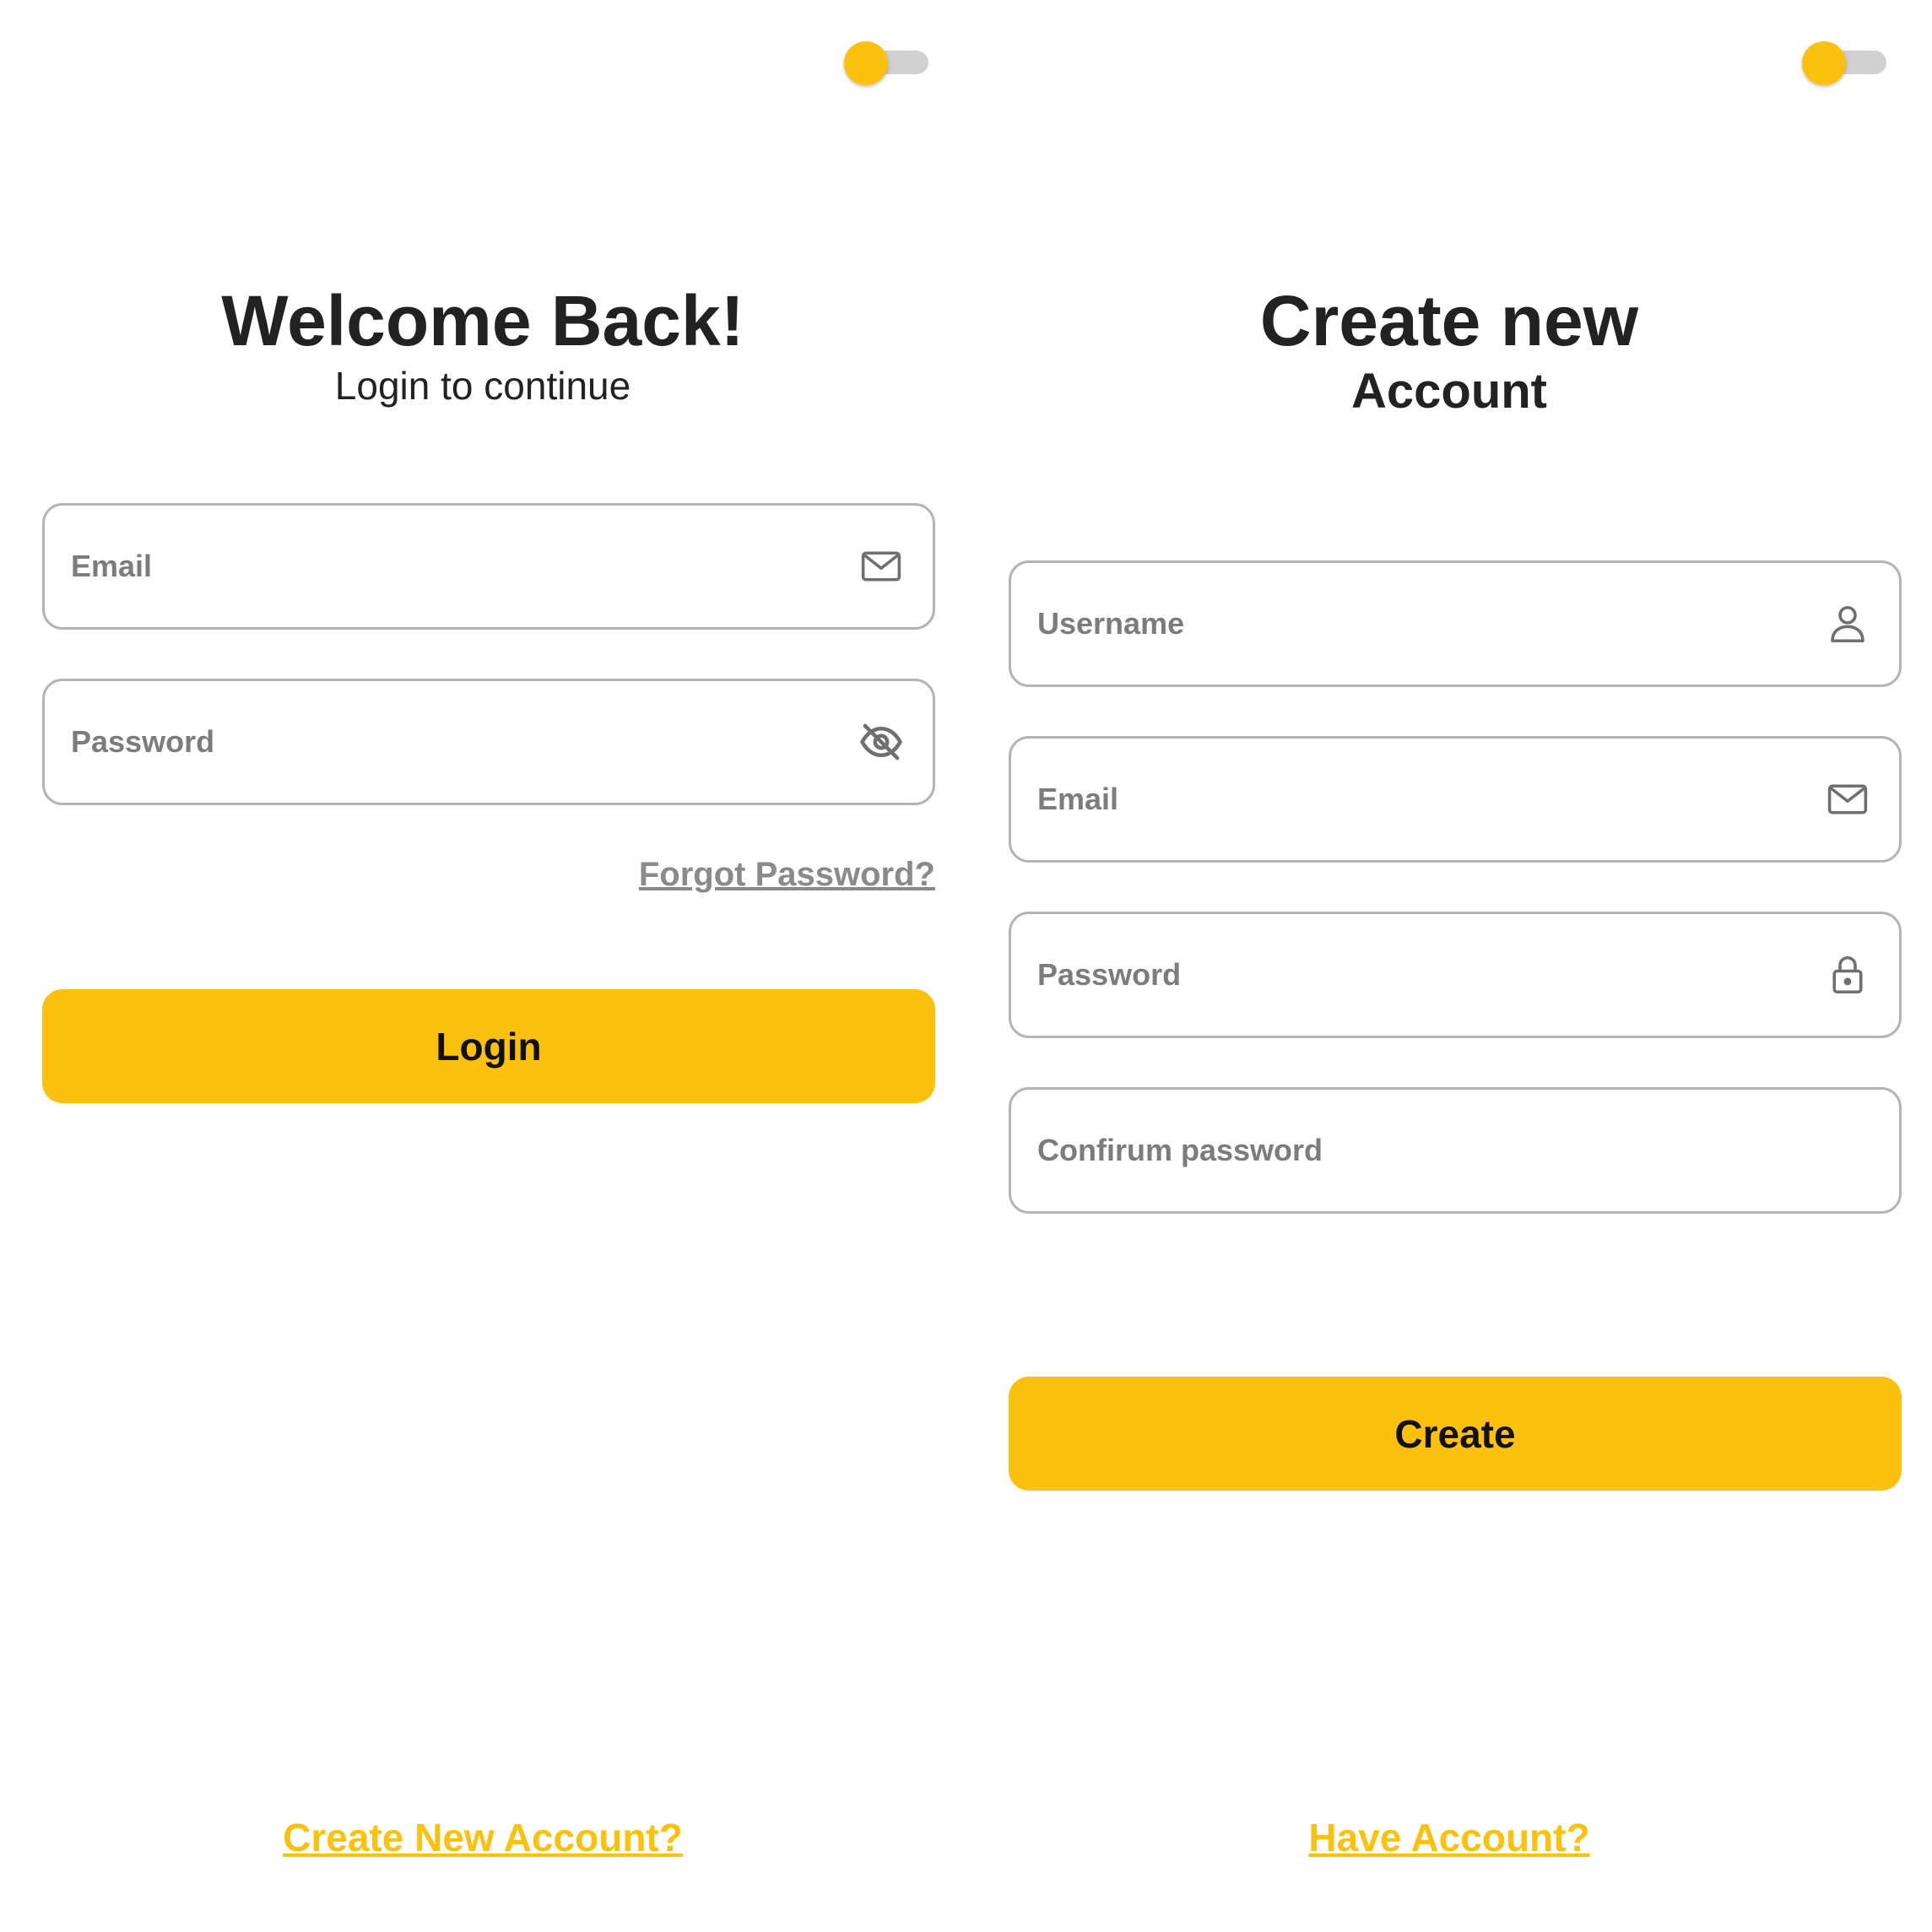 The width and height of the screenshot is (1932, 1932). Describe the element at coordinates (881, 742) in the screenshot. I see `eye-off-icon` at that location.